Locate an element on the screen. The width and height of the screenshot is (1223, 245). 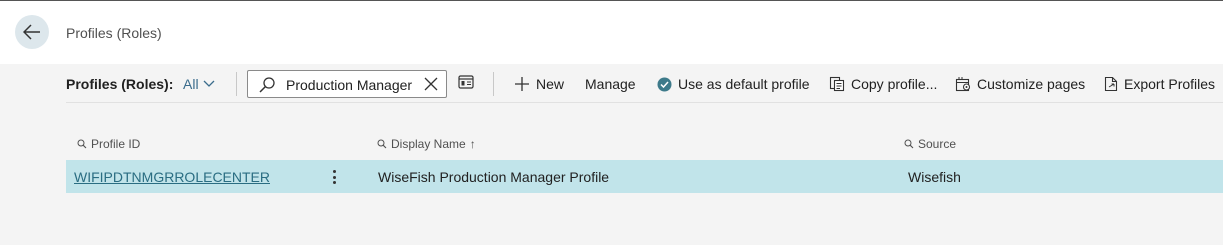
column-header-profile-id: Profile ID is located at coordinates (108, 144).